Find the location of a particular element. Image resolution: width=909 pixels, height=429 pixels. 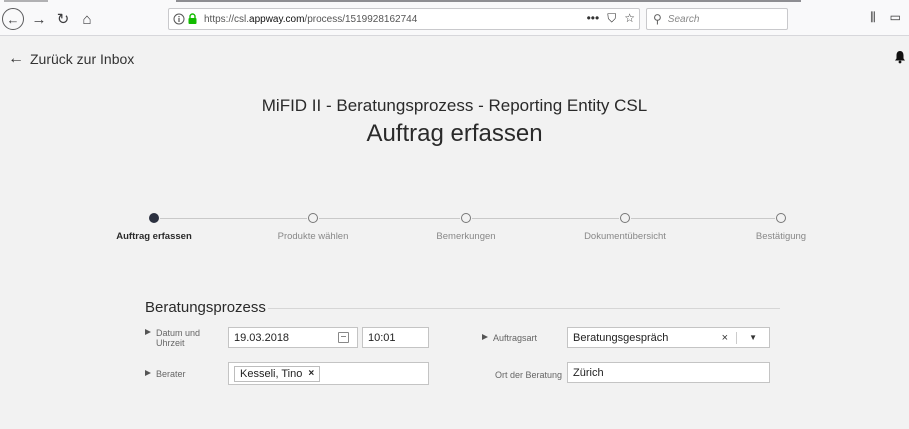

url-path: /process/1519928162744 is located at coordinates (361, 19).